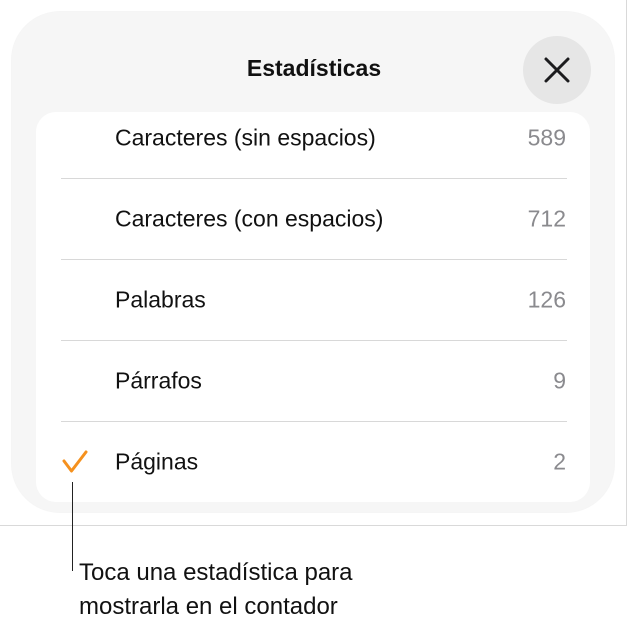  Describe the element at coordinates (249, 218) in the screenshot. I see `stat-label: Caracteres (con espacios)` at that location.